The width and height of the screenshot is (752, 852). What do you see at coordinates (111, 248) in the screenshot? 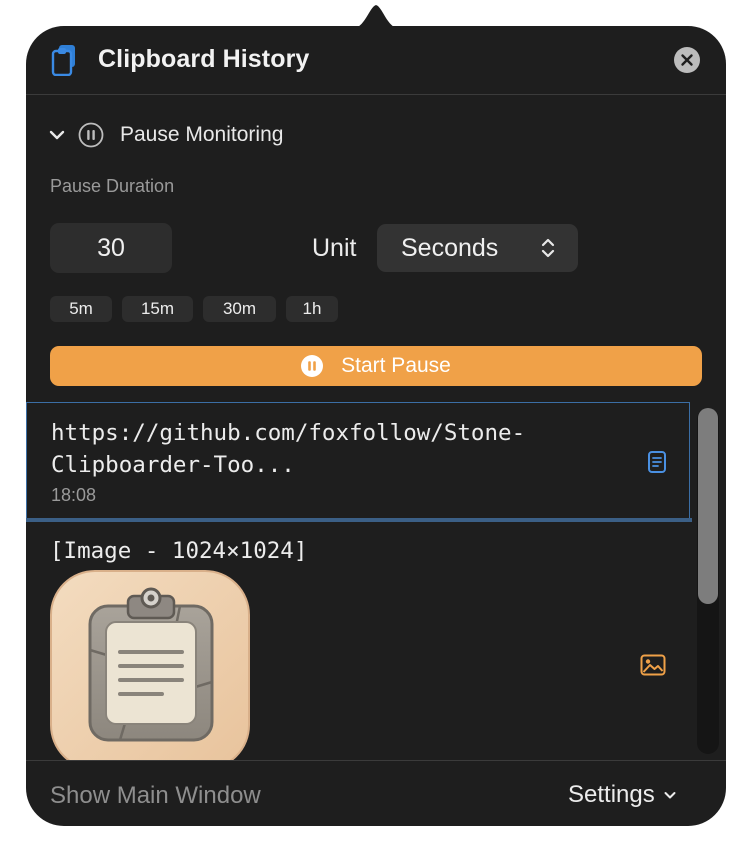
I see `duration-input` at bounding box center [111, 248].